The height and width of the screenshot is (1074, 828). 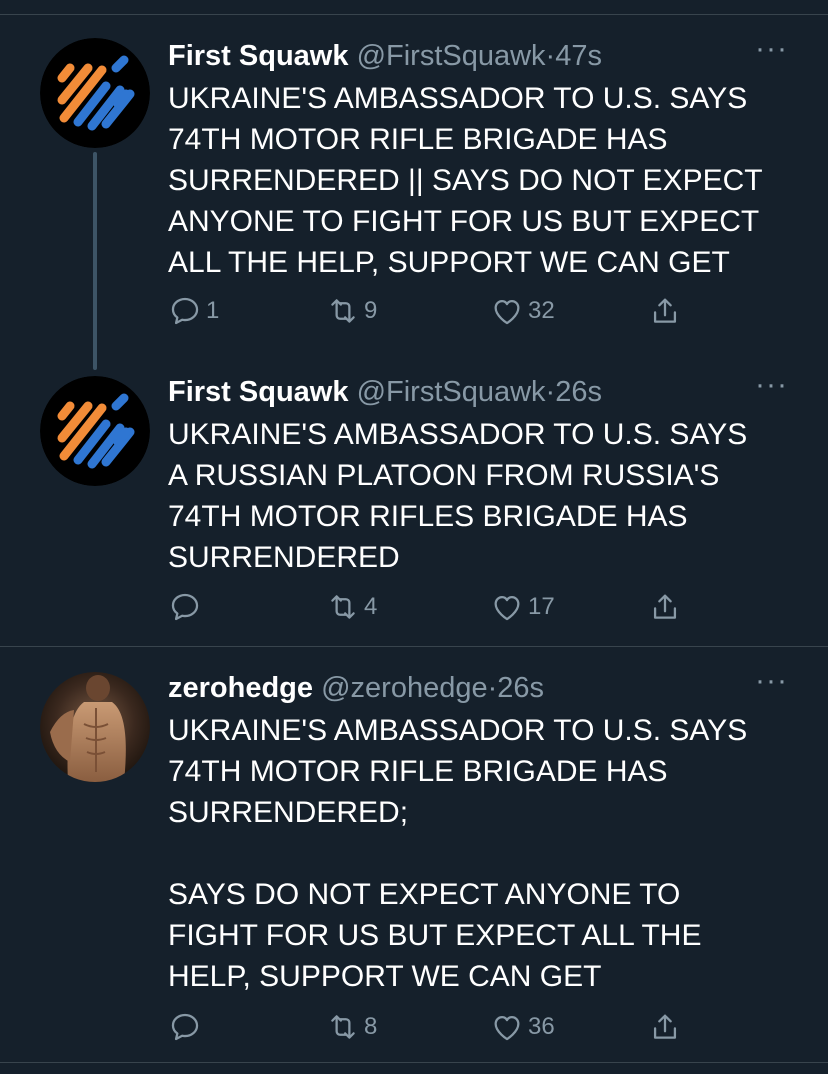 What do you see at coordinates (404, 688) in the screenshot?
I see `user-handle: @zerohedge` at bounding box center [404, 688].